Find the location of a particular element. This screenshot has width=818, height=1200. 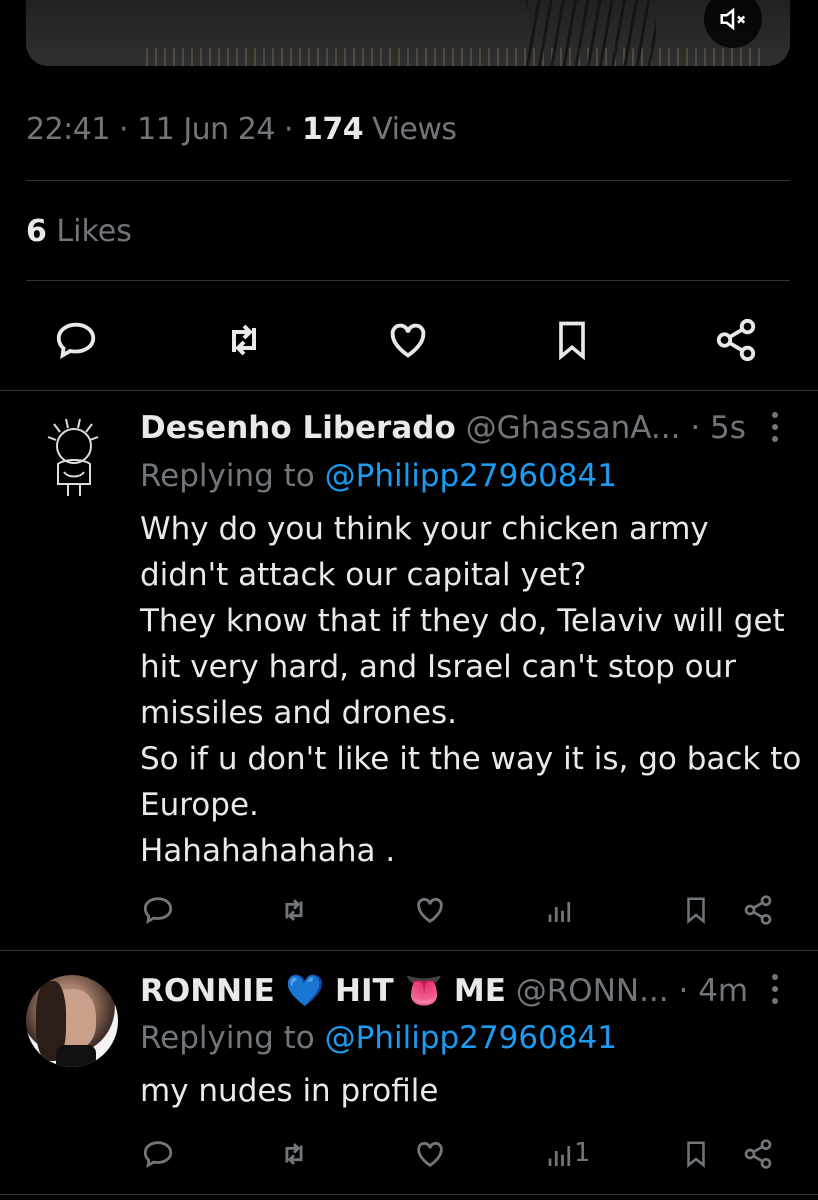

mute-icon is located at coordinates (733, 19).